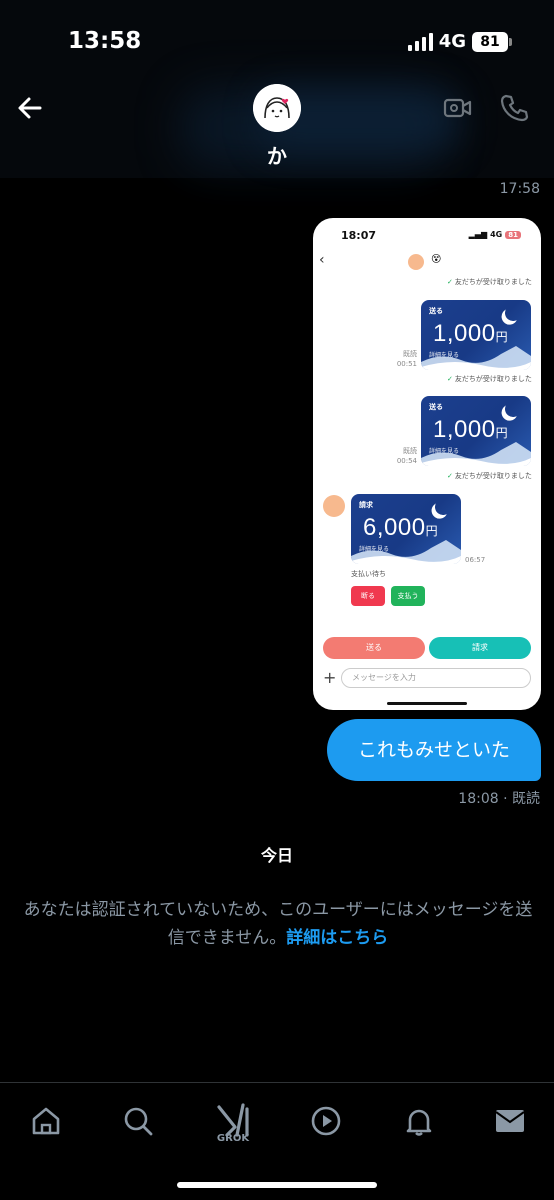  Describe the element at coordinates (478, 234) in the screenshot. I see `embedded-signal-icon: ▂▄▆` at that location.